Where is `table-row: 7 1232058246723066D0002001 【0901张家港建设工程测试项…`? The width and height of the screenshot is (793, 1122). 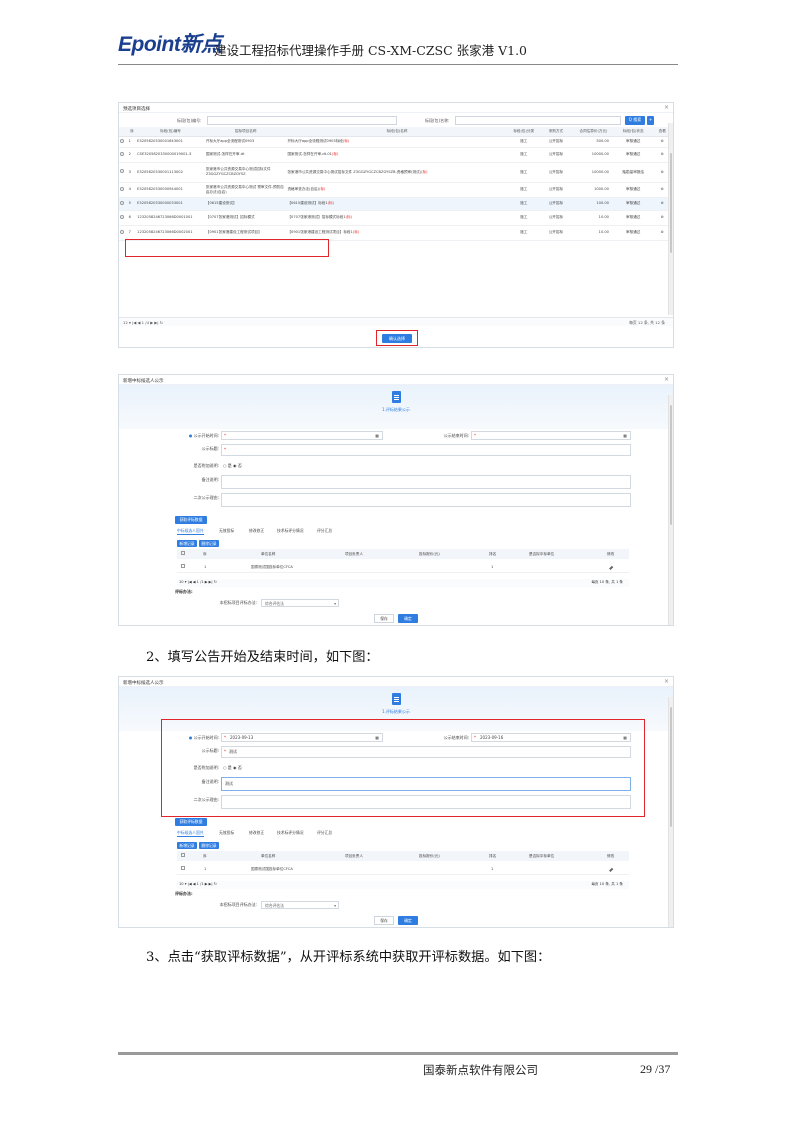
table-row: 7 1232058246723066D0002001 【0901张家港建设工程测试项… is located at coordinates (396, 233).